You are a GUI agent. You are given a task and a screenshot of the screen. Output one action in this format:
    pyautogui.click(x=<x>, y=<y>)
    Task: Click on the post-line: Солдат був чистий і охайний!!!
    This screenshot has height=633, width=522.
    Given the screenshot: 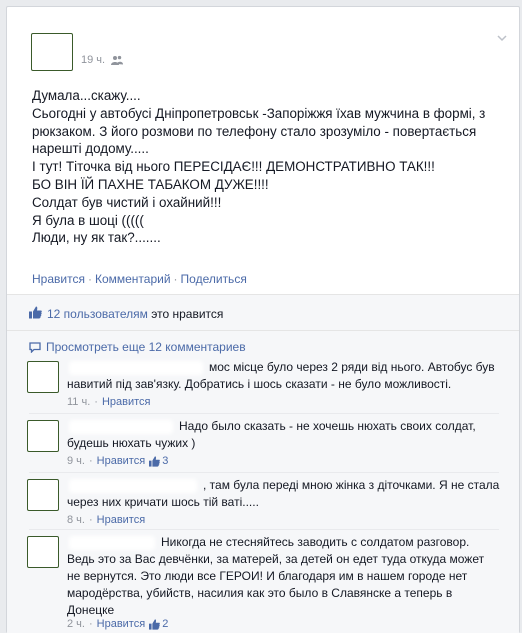 What is the action you would take?
    pyautogui.click(x=127, y=202)
    